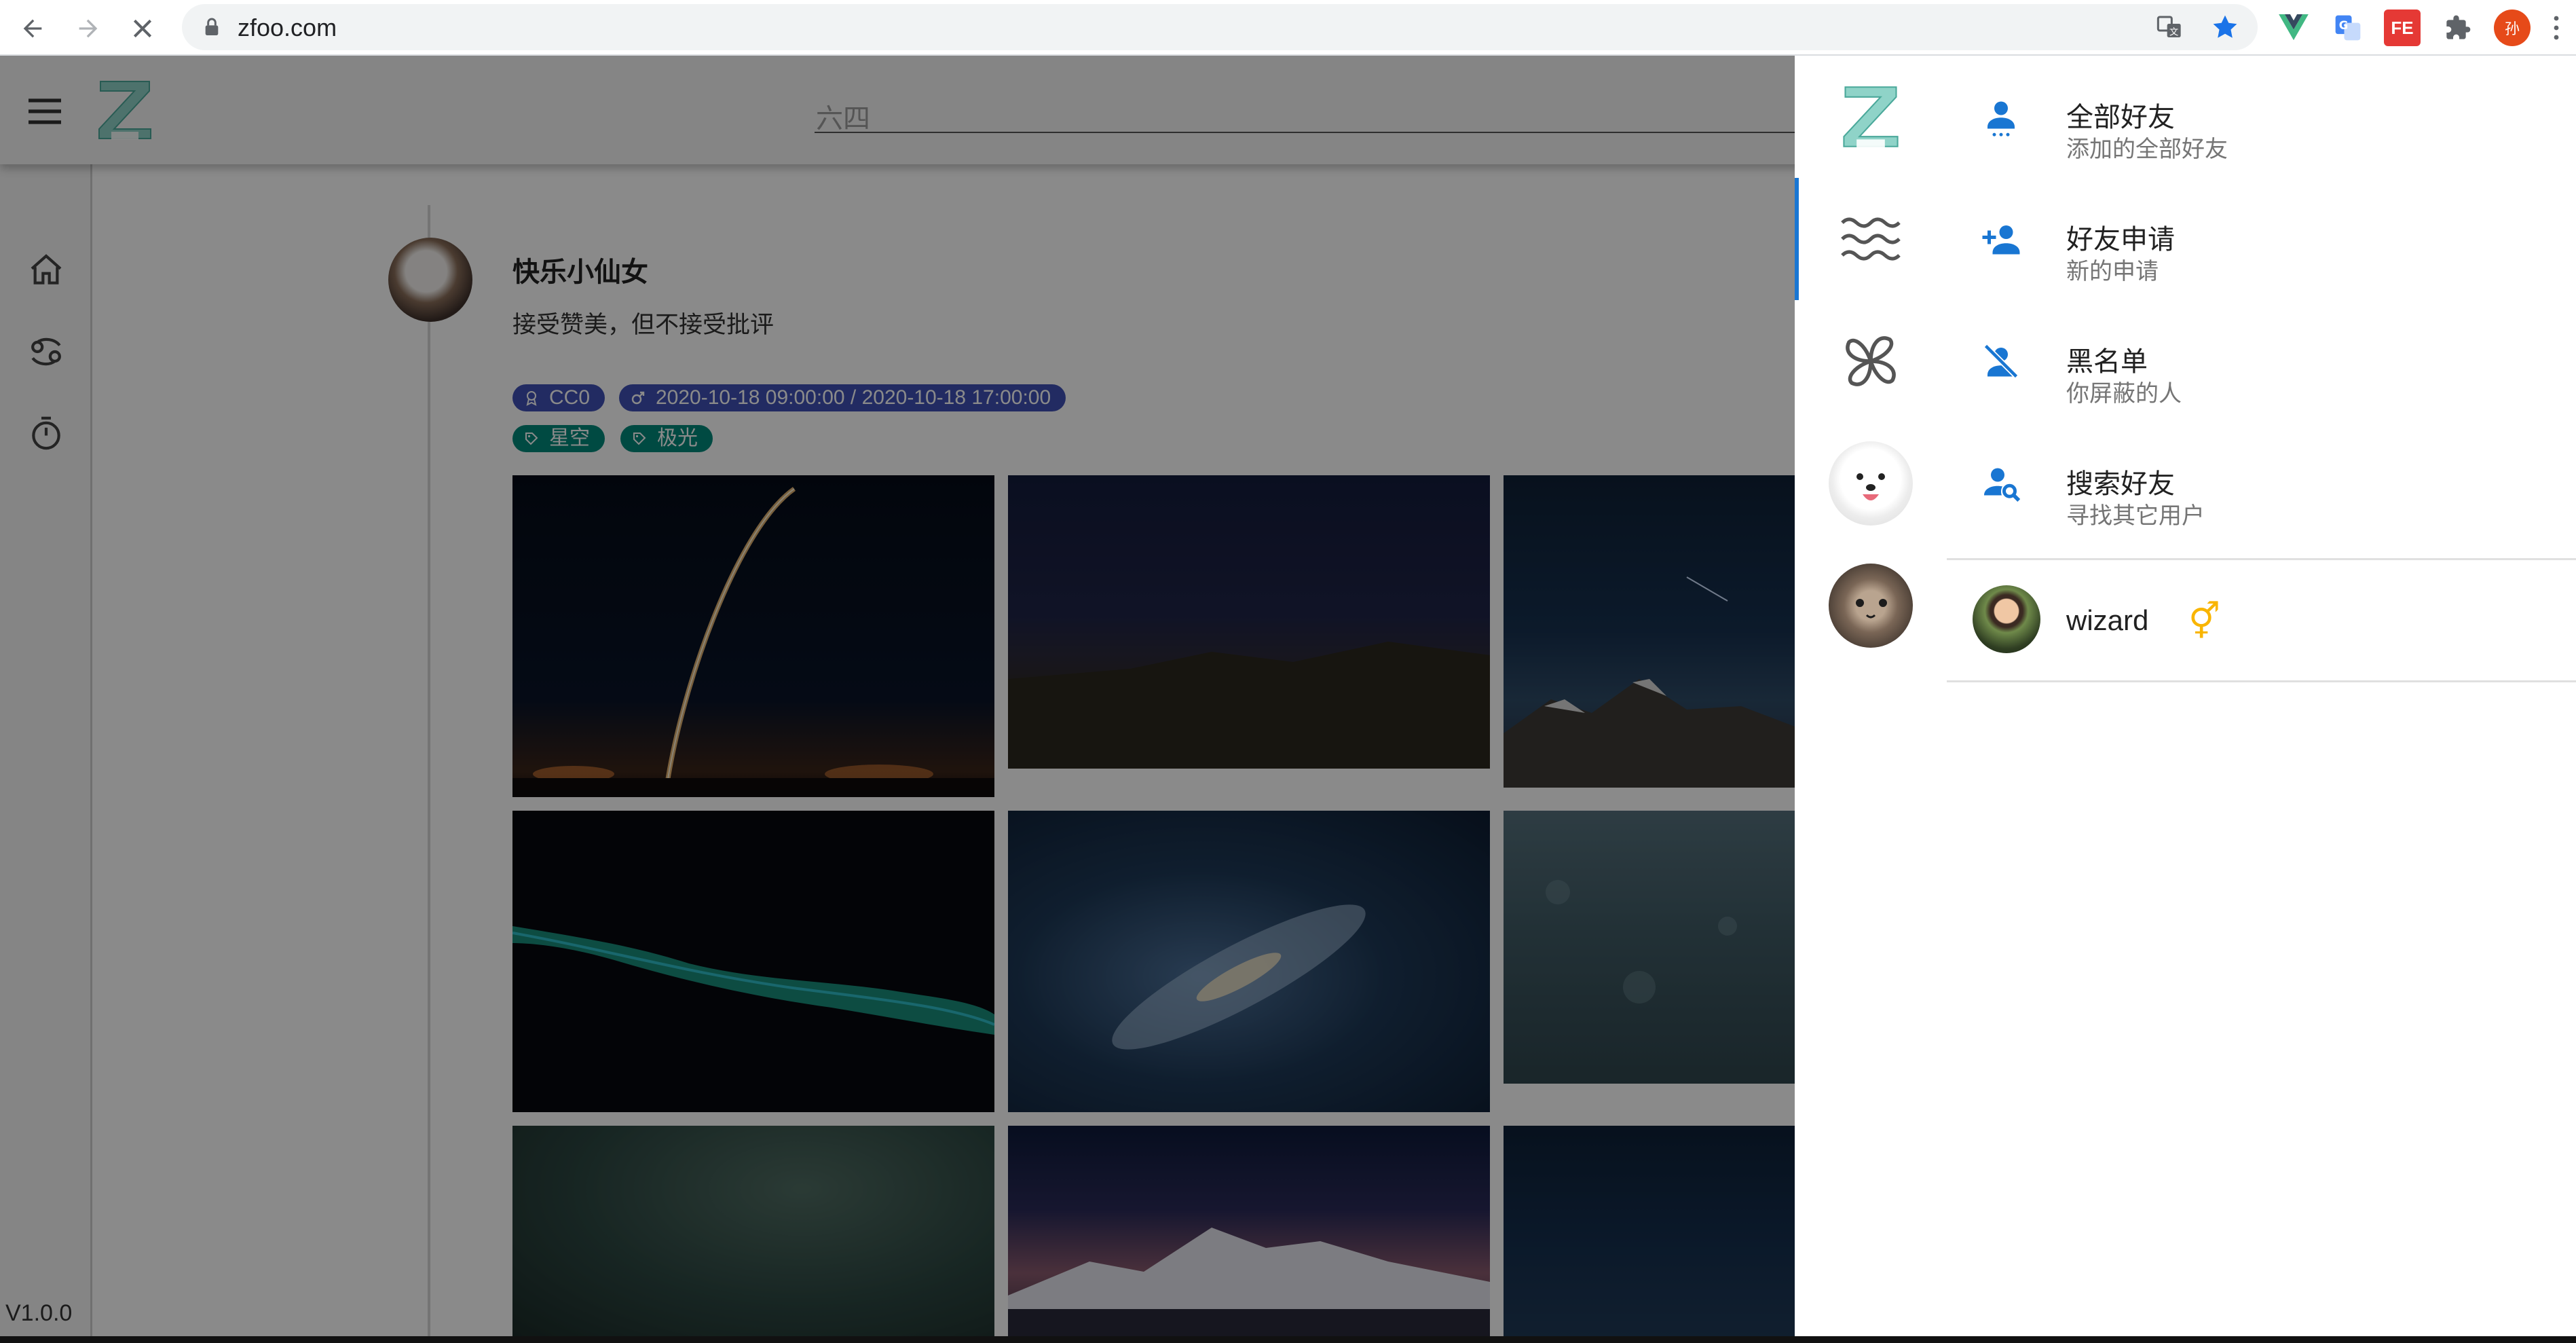 The height and width of the screenshot is (1343, 2576). Describe the element at coordinates (2001, 117) in the screenshot. I see `account-icon` at that location.